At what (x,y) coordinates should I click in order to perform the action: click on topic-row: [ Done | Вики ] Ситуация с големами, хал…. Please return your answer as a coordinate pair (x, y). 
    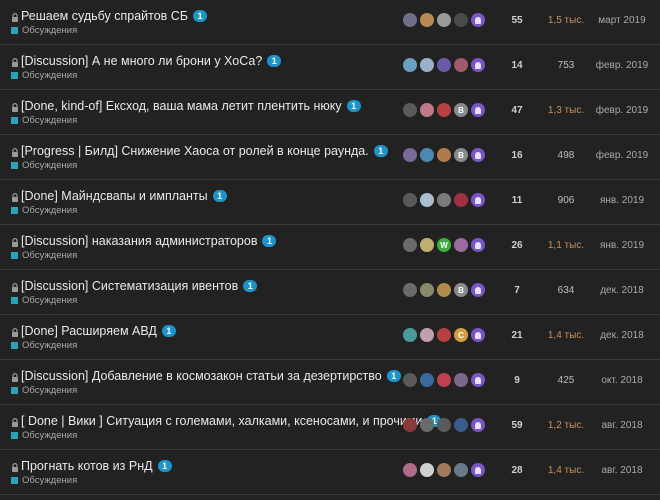
    Looking at the image, I should click on (330, 427).